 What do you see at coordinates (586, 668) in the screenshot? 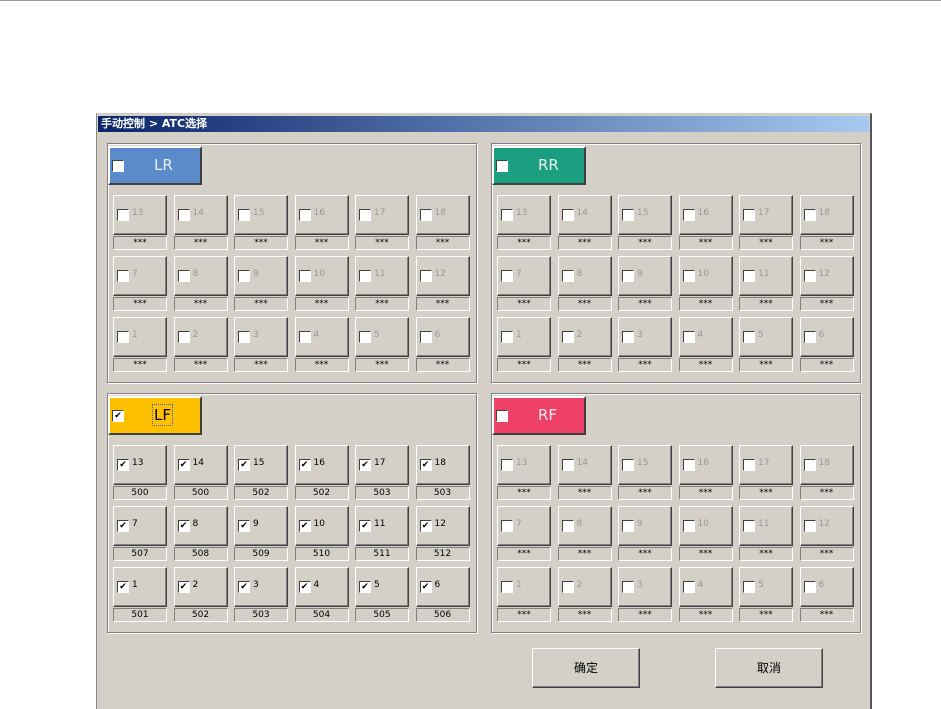
I see `ok-button: 确定` at bounding box center [586, 668].